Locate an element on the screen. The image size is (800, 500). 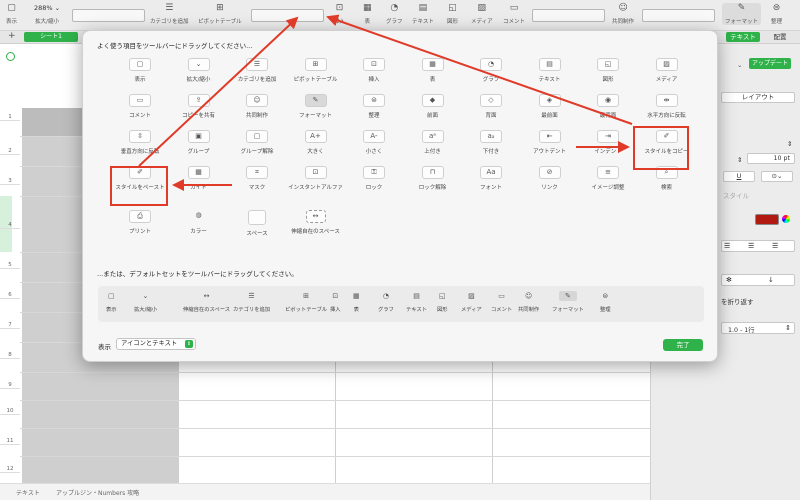
toolbar-item-collab: ☺ 共同制作 is located at coordinates (257, 106).